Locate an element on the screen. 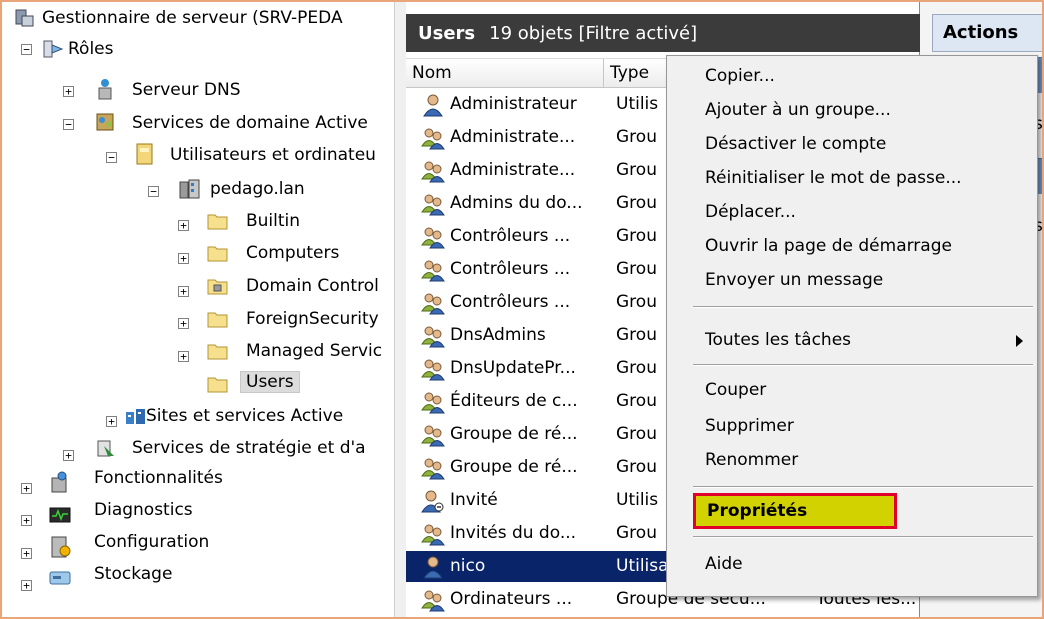 The image size is (1044, 619). tree-diagnostics: Diagnostics is located at coordinates (143, 510).